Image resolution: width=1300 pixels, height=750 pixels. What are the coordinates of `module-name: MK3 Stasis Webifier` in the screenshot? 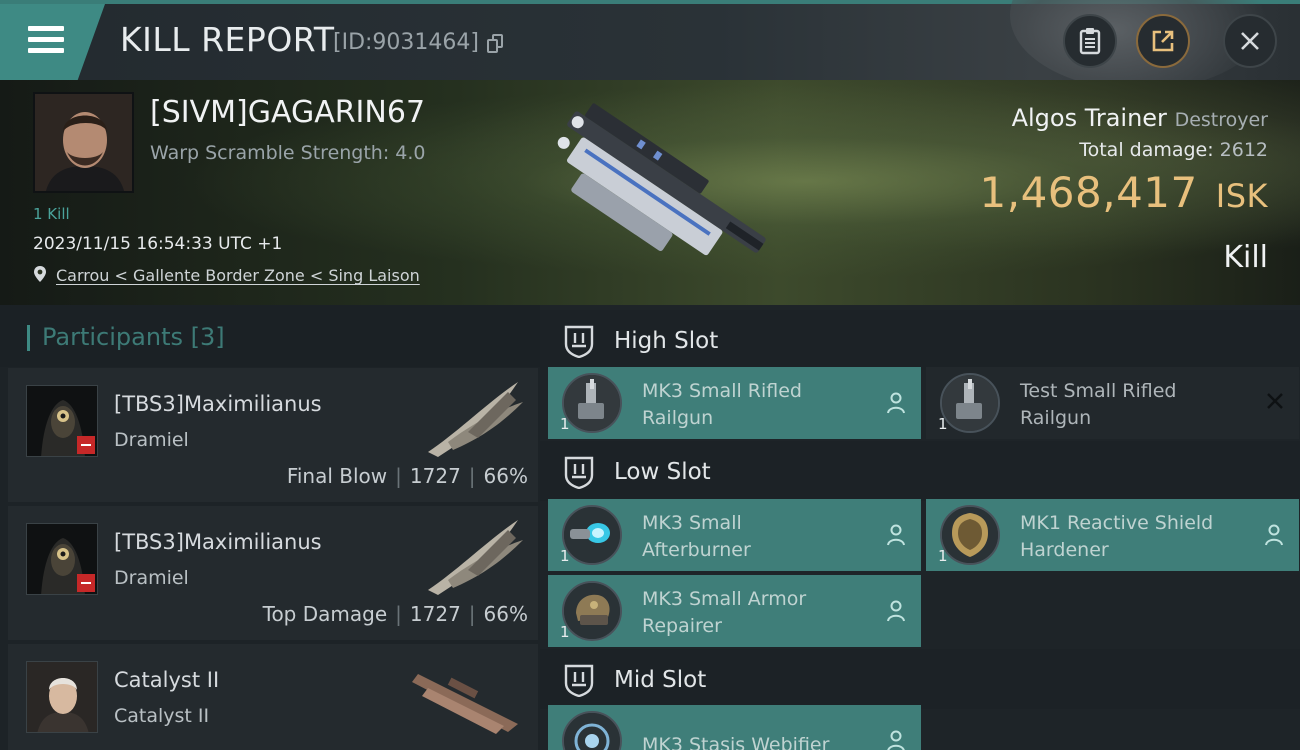 It's located at (752, 741).